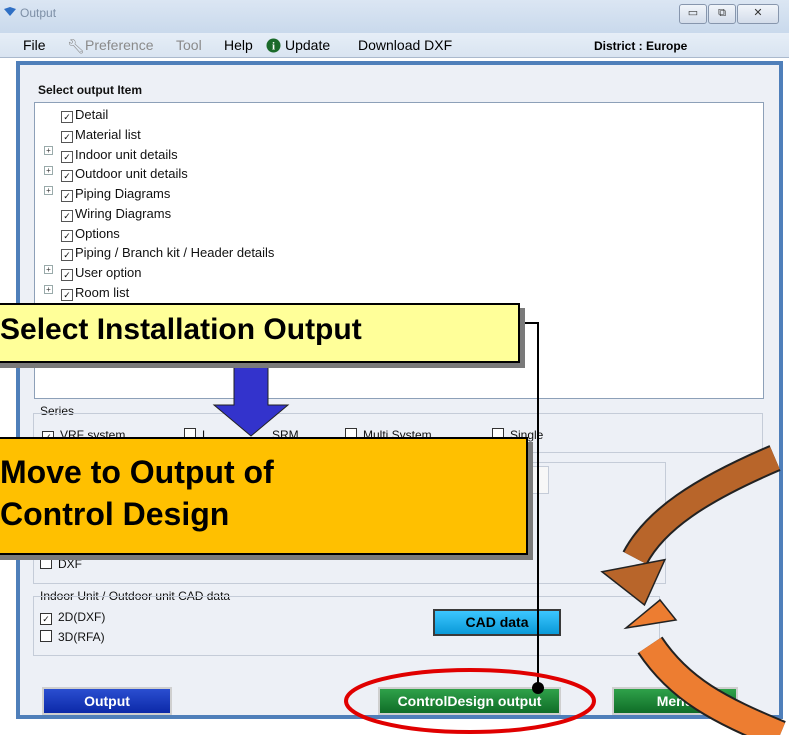  I want to click on callout-line-1: Move to Output of, so click(137, 472).